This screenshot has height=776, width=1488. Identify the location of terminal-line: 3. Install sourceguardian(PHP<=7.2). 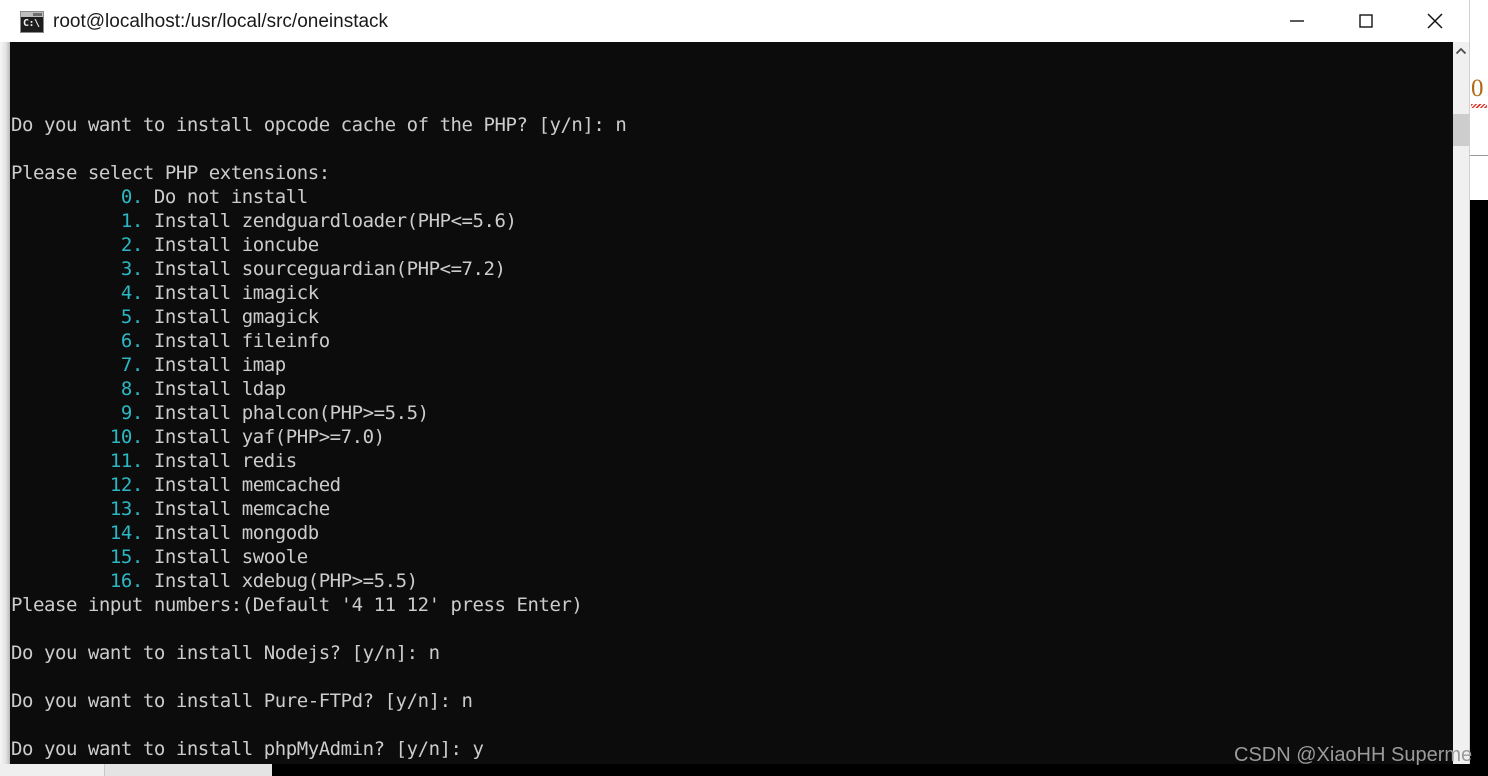
(258, 269).